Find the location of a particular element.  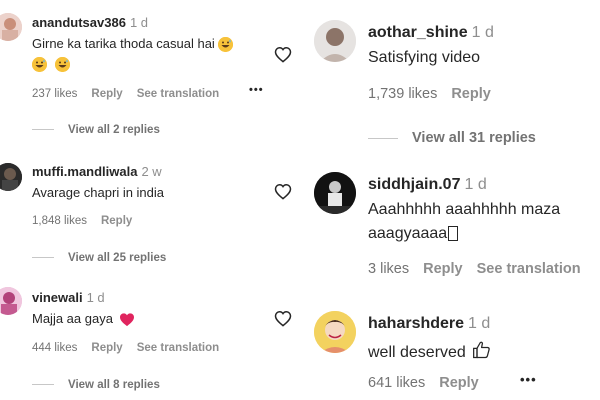

username-text: muffi.mandliwala is located at coordinates (84, 171).